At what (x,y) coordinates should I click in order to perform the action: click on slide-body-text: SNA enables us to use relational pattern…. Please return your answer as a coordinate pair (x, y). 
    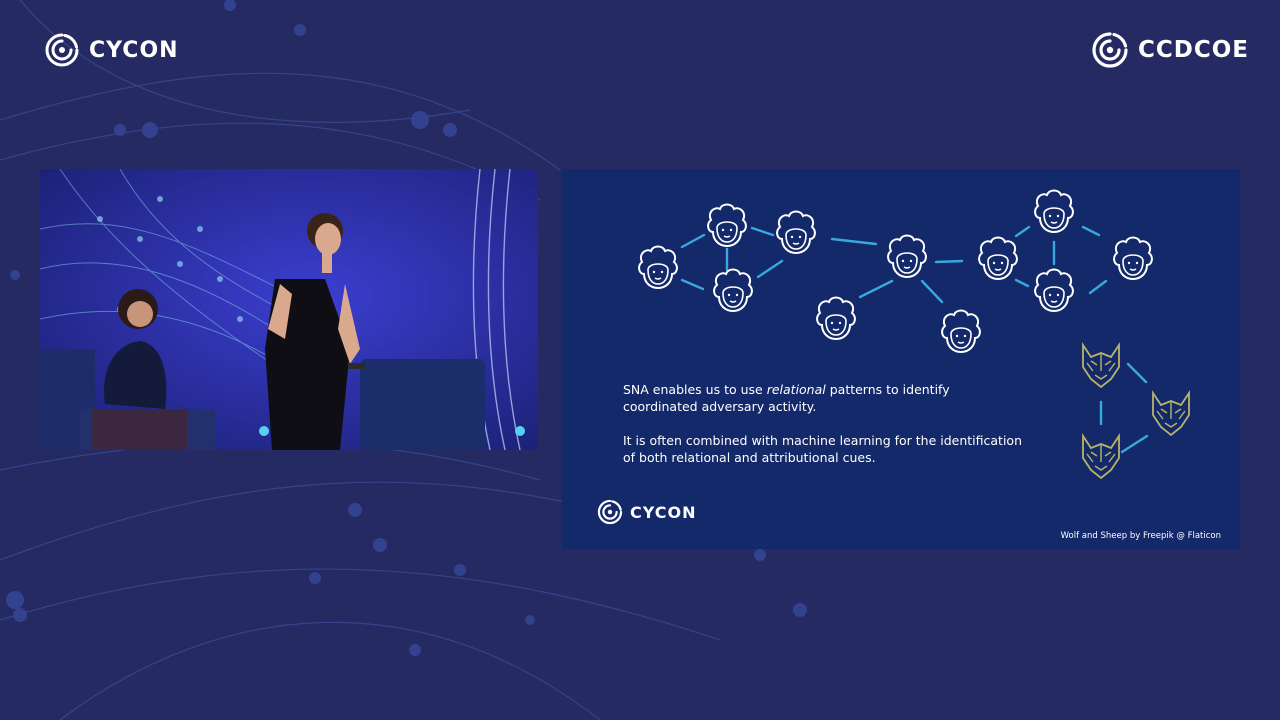
    Looking at the image, I should click on (823, 432).